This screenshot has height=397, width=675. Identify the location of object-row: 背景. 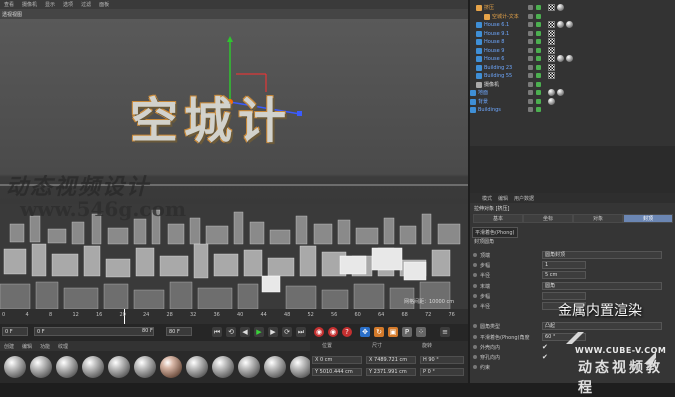
(572, 101).